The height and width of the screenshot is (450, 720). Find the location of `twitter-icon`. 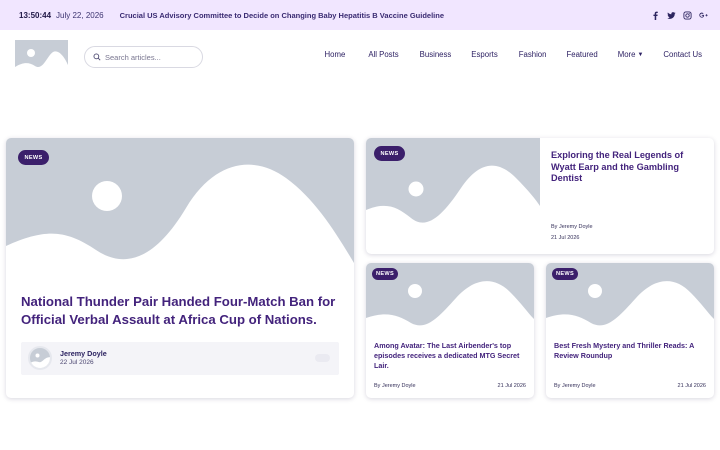

twitter-icon is located at coordinates (671, 15).